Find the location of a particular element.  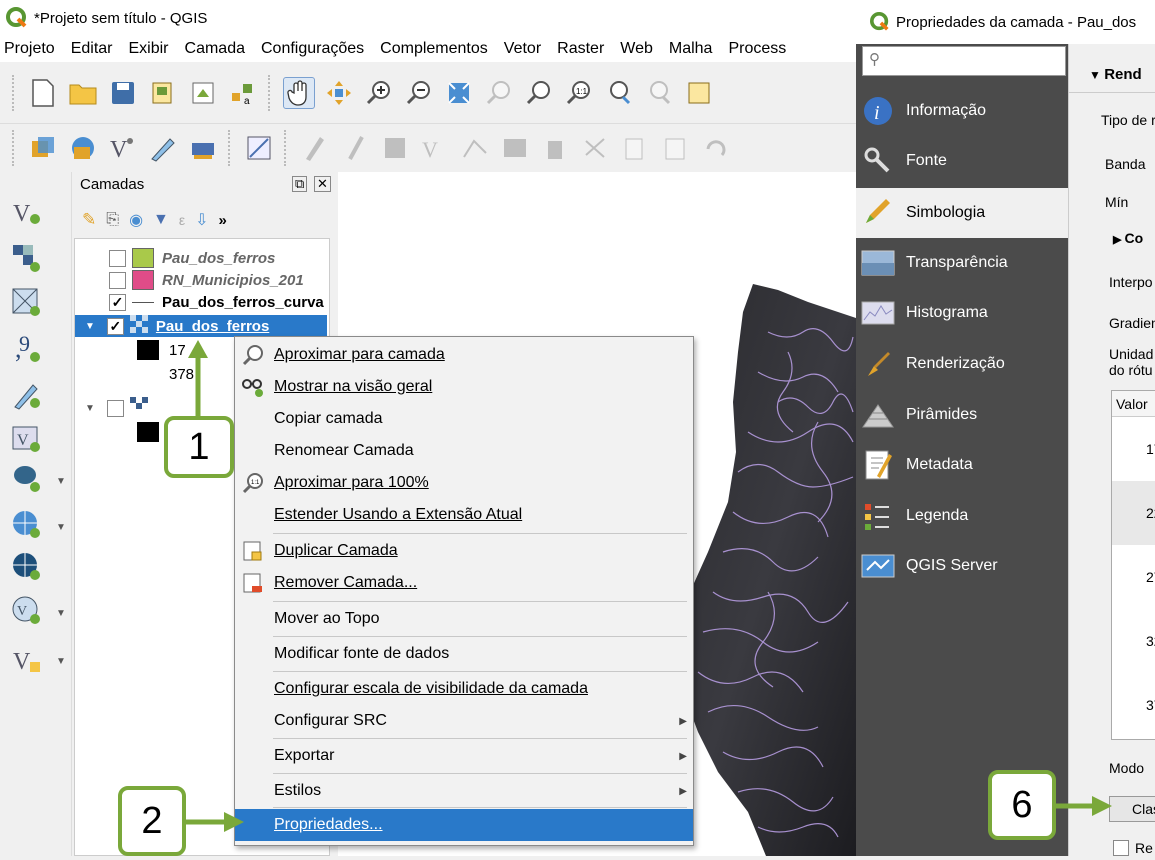

callout-step-1: 1 is located at coordinates (199, 447).